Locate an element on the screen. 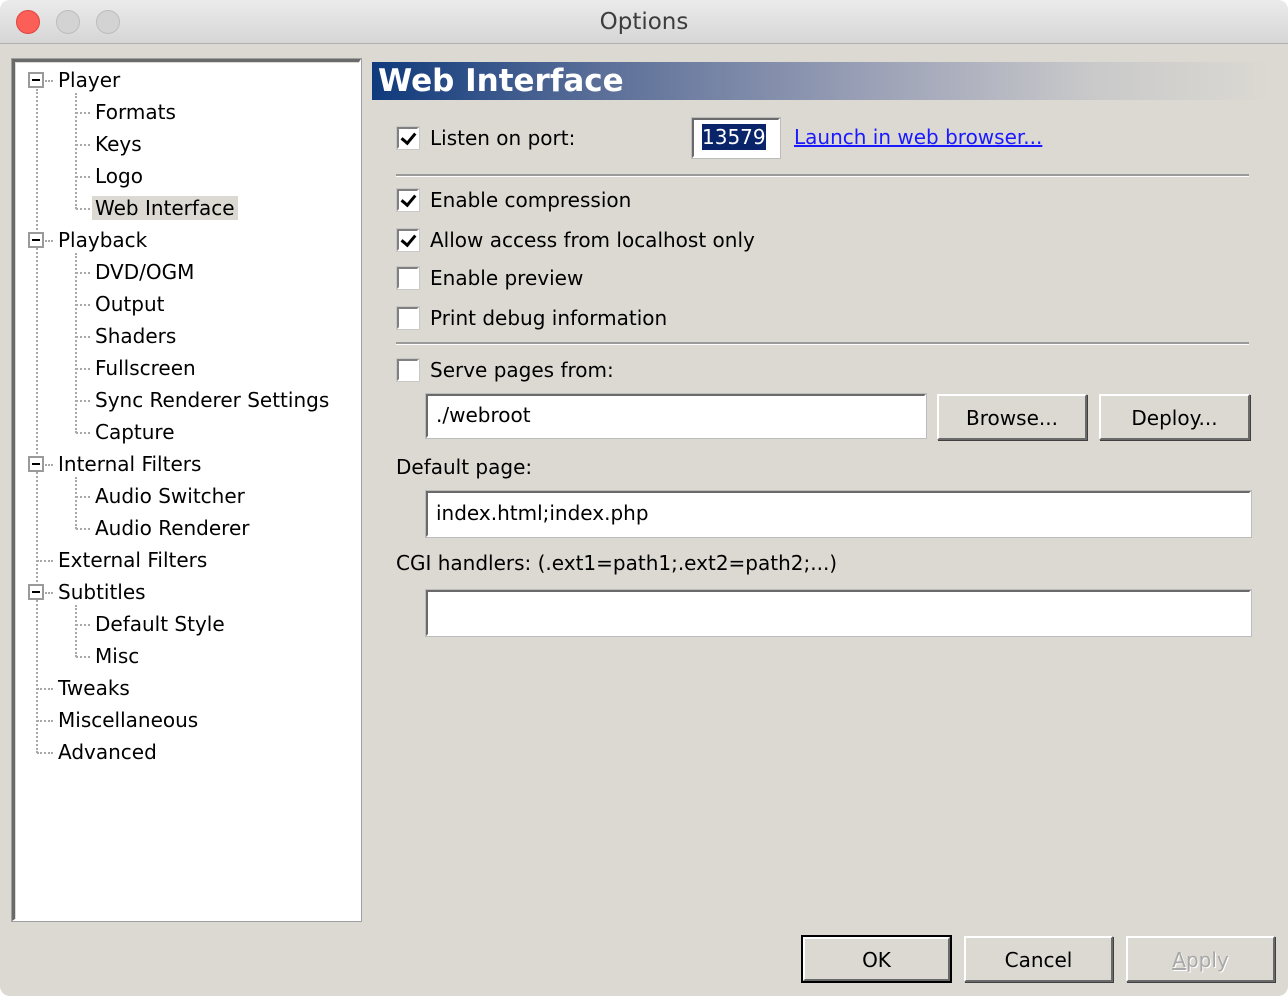 Image resolution: width=1288 pixels, height=996 pixels. cgi-handlers-input is located at coordinates (838, 613).